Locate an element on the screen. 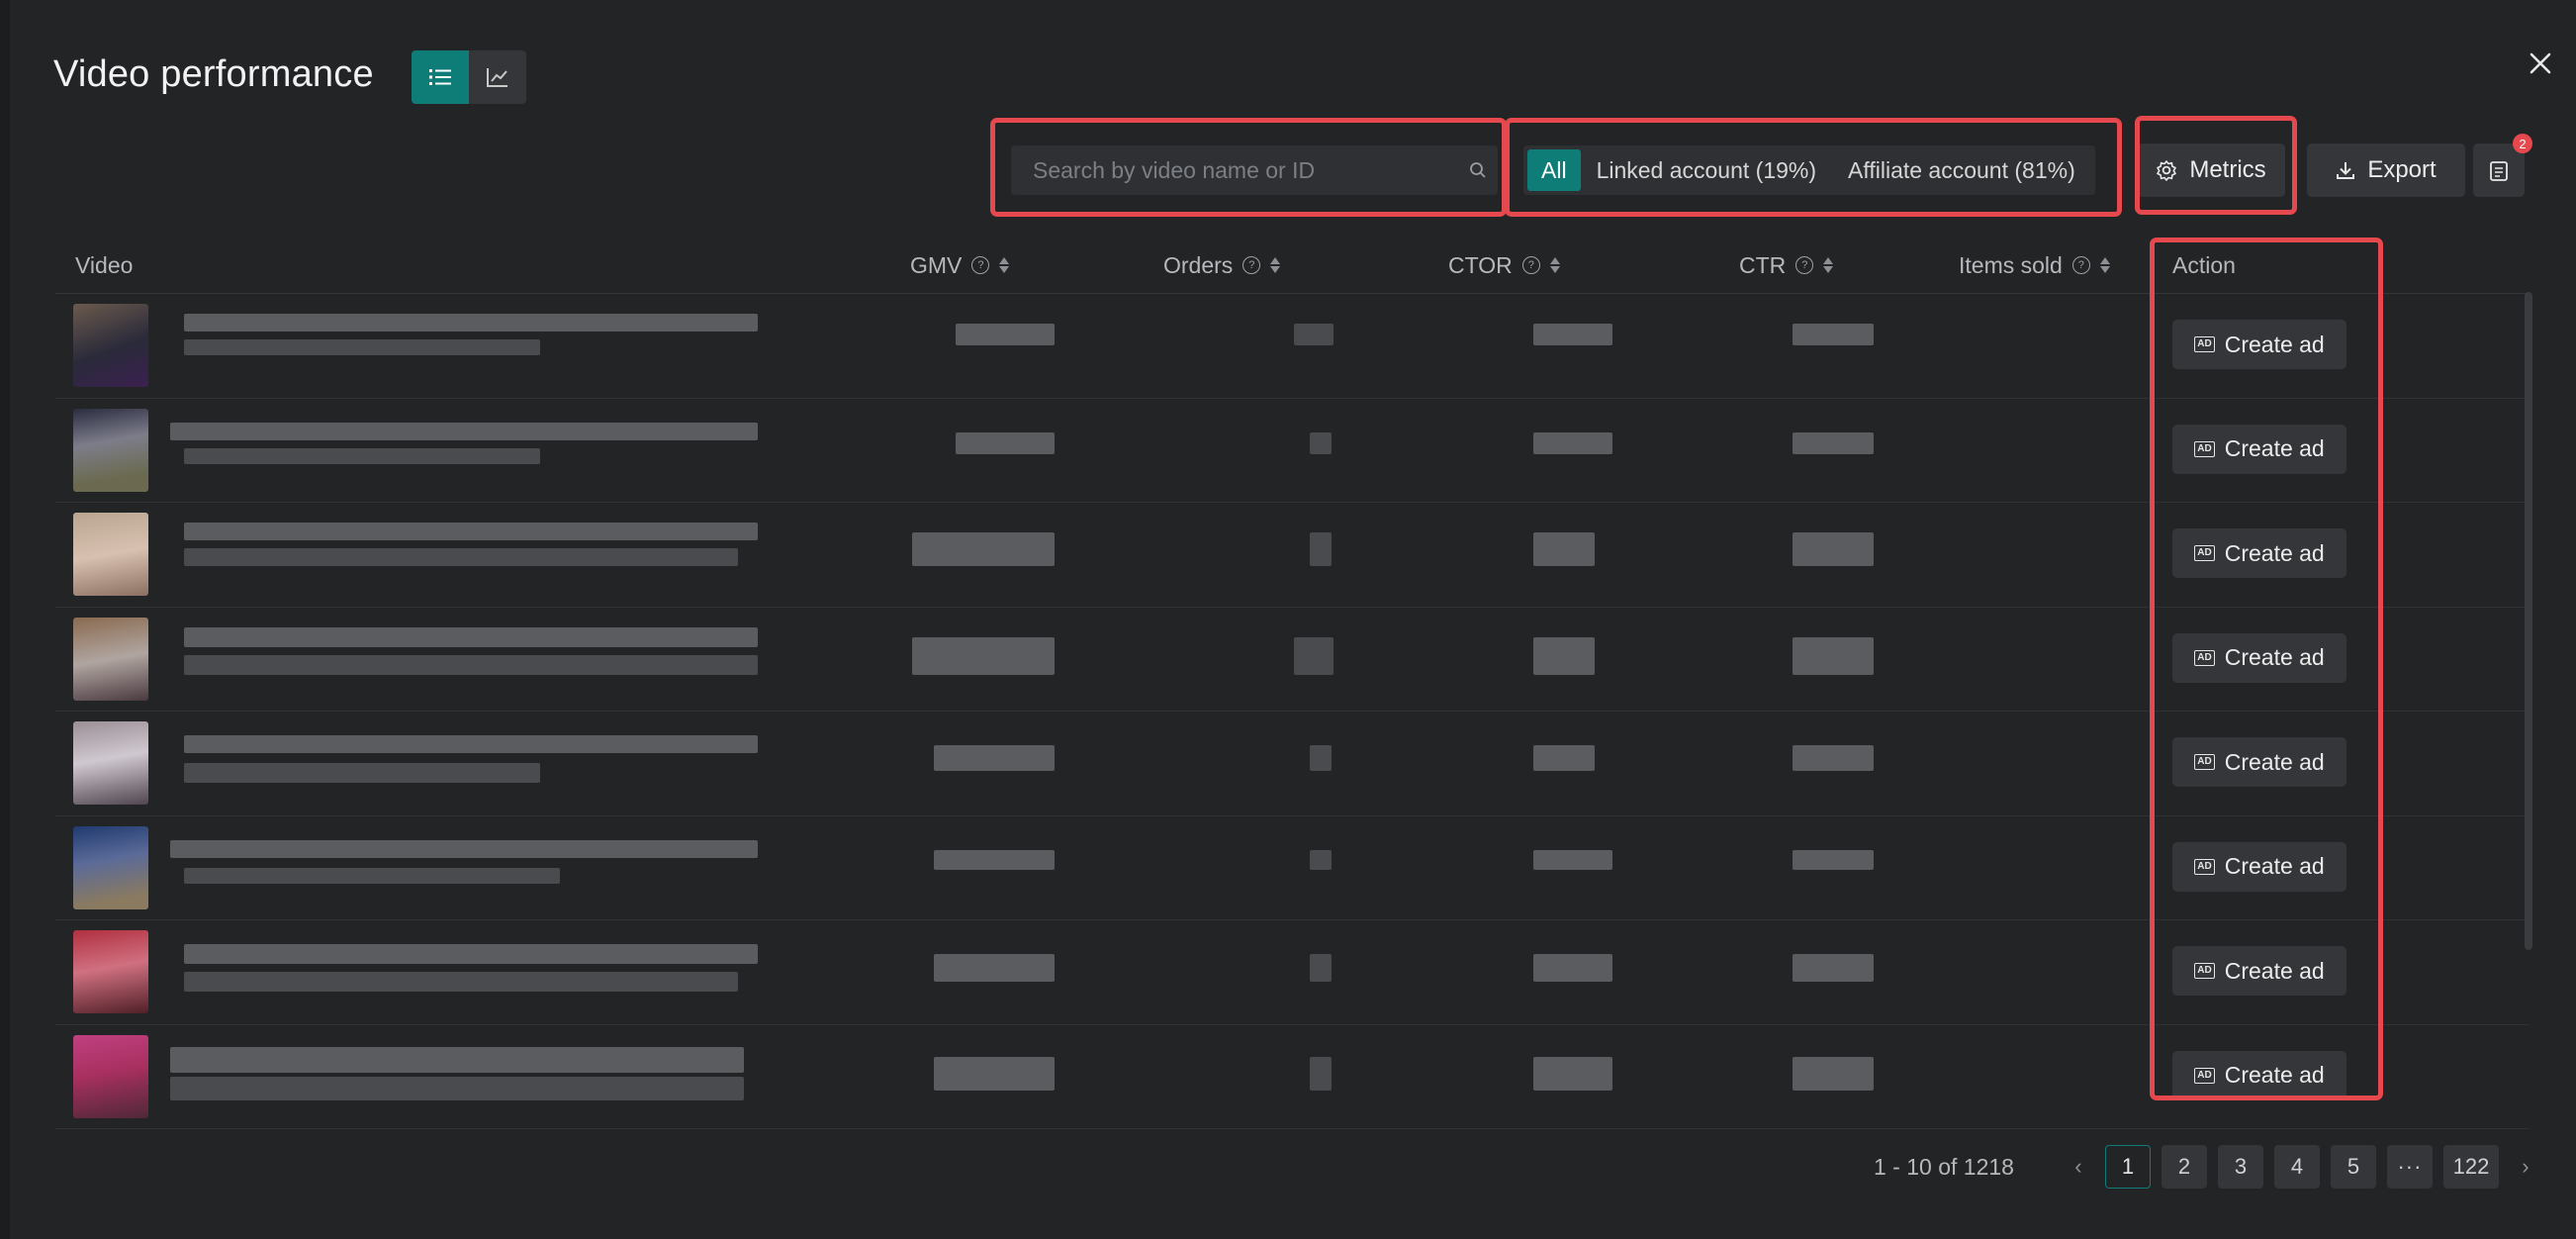 The height and width of the screenshot is (1239, 2576). list-view-button is located at coordinates (440, 77).